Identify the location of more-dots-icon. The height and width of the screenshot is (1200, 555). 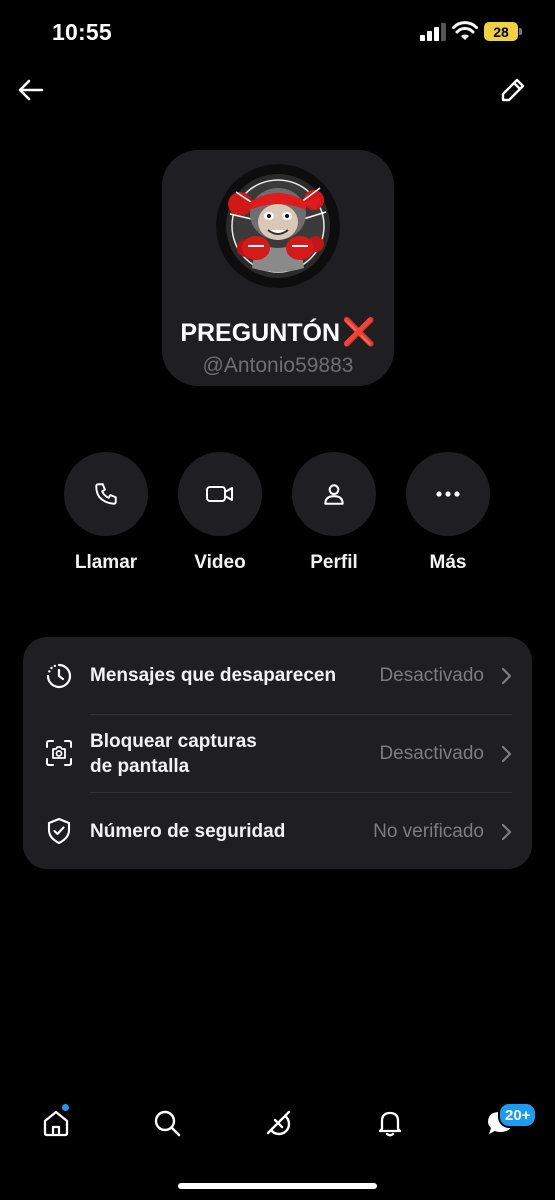
(448, 494).